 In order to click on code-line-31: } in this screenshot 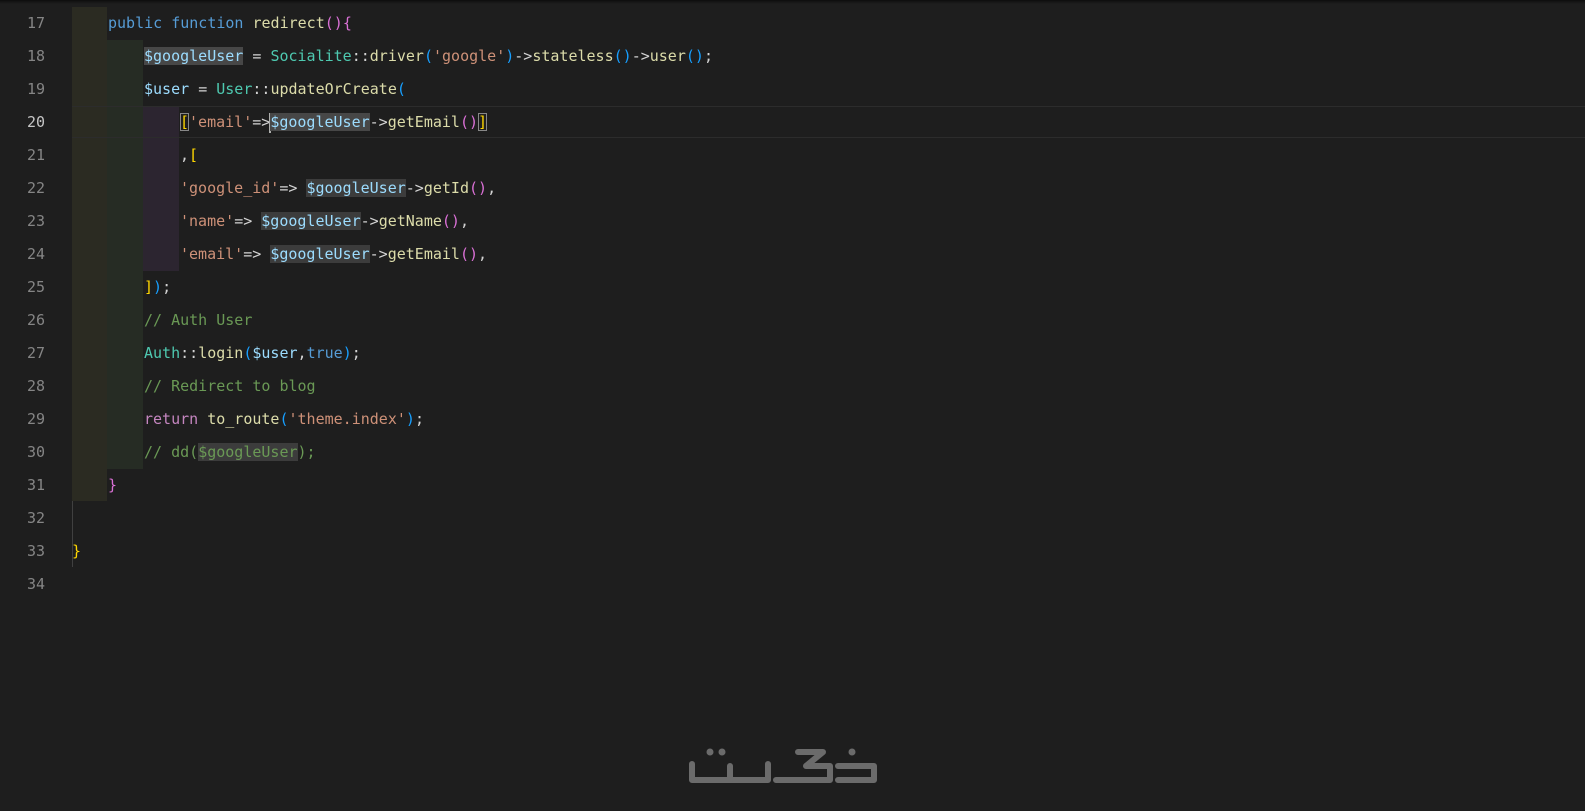, I will do `click(112, 485)`.